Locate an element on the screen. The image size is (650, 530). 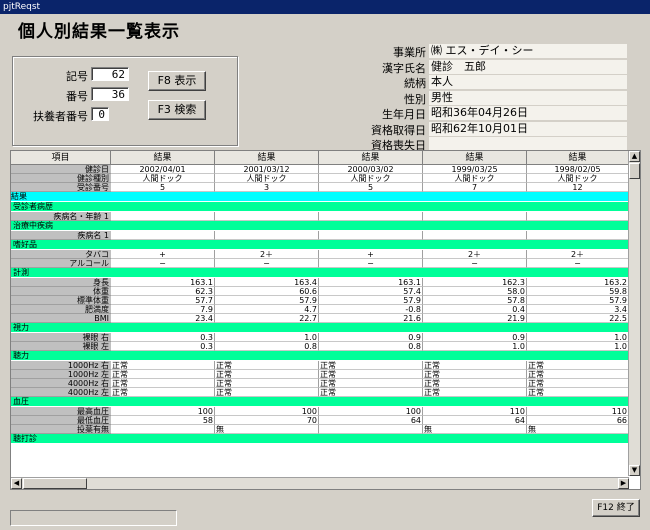
table-cell: 3 is located at coordinates (267, 187).